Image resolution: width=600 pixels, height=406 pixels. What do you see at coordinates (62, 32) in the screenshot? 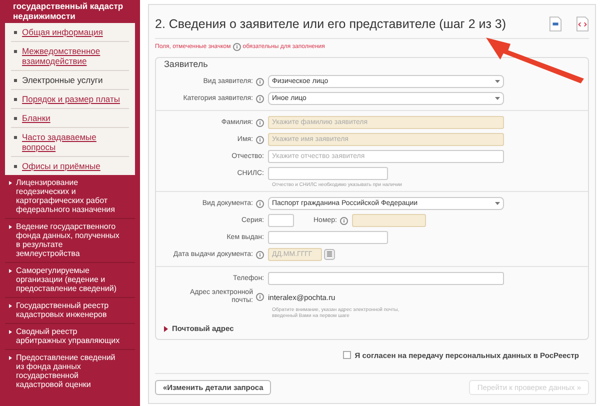
I see `submenu-link: Общая информация` at bounding box center [62, 32].